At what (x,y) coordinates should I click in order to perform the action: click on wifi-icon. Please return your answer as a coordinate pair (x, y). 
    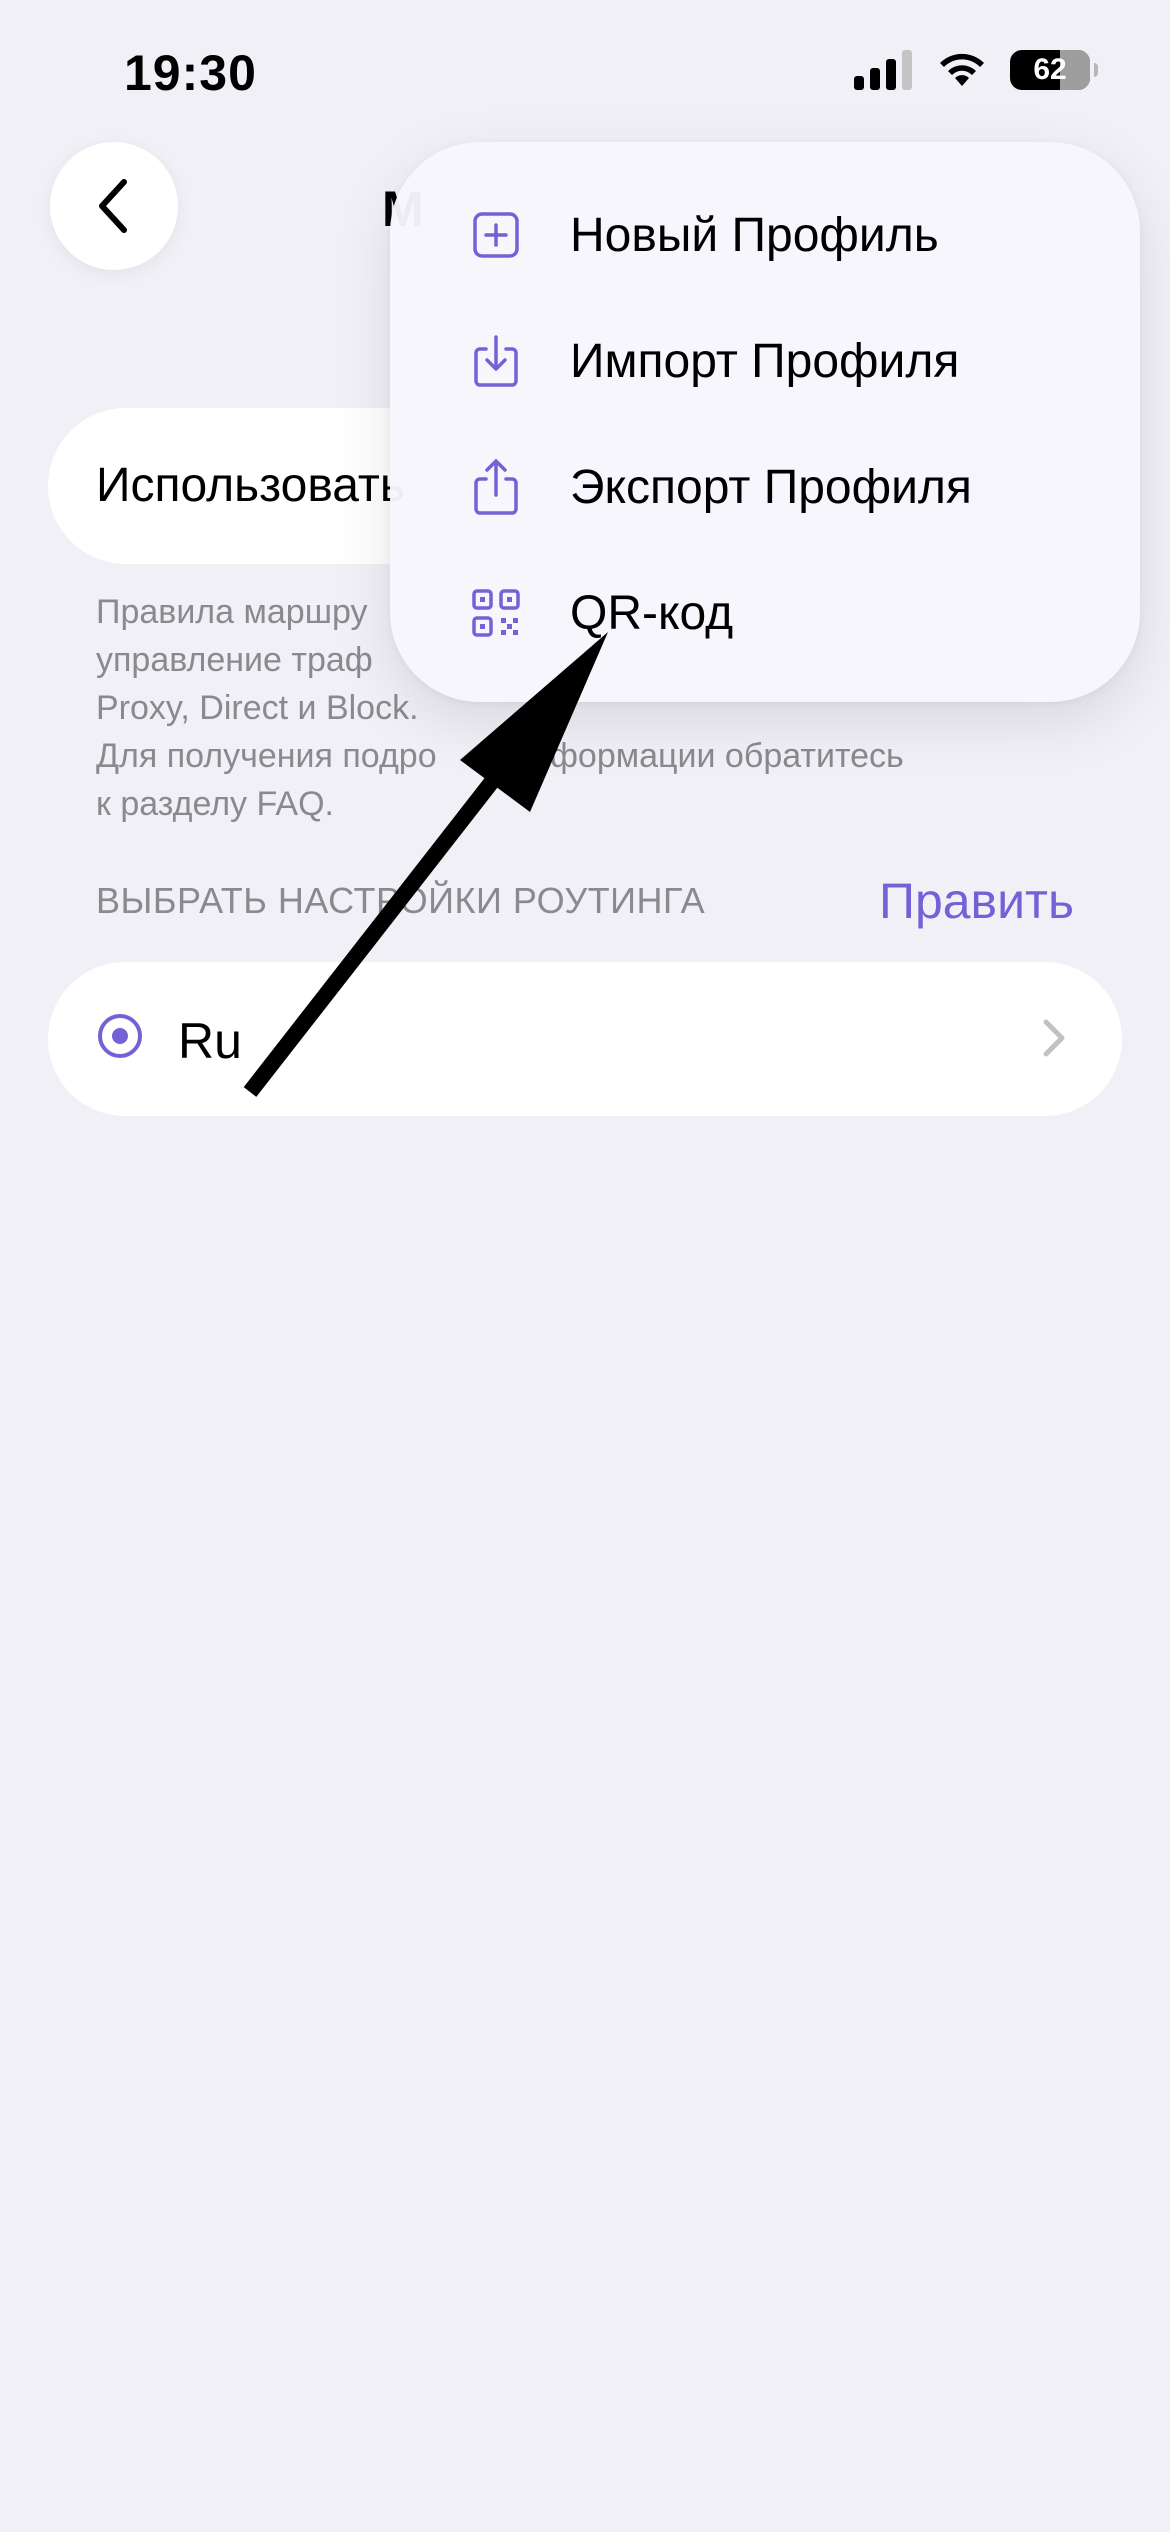
    Looking at the image, I should click on (962, 69).